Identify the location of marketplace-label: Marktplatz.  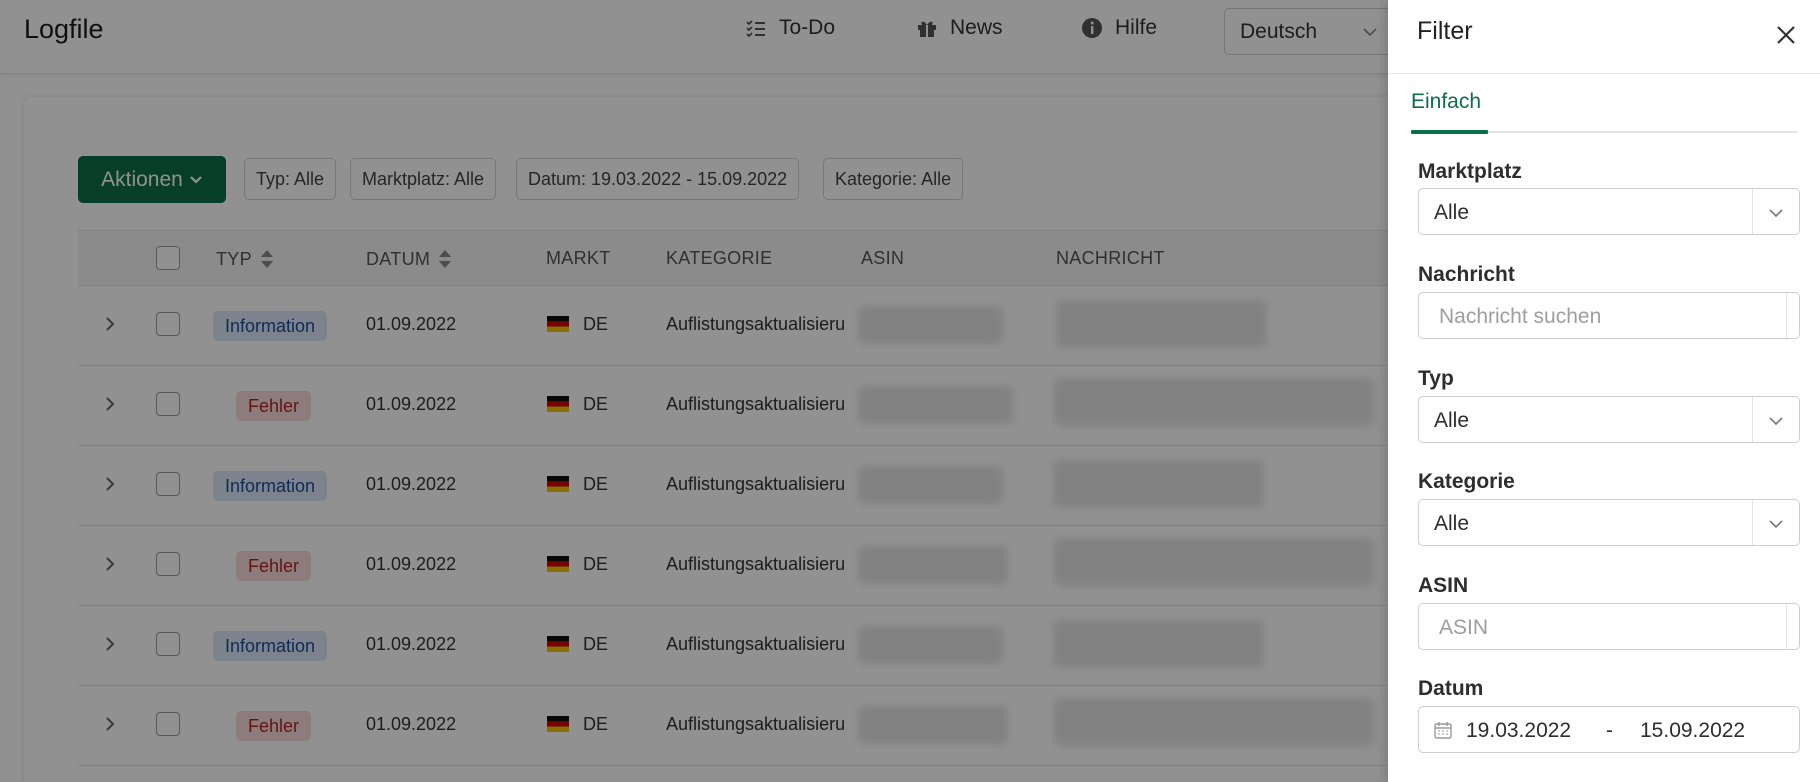
(1470, 171).